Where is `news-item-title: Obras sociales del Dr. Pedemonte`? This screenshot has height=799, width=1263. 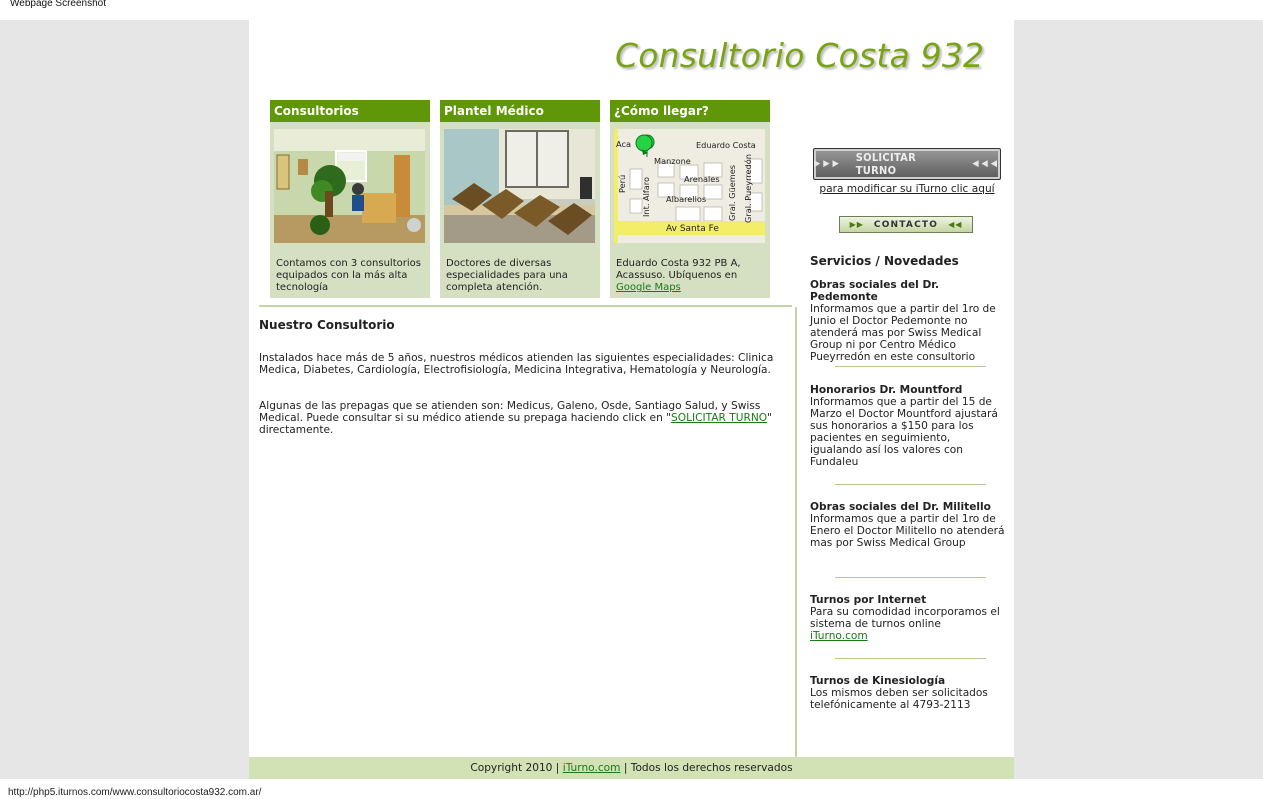
news-item-title: Obras sociales del Dr. Pedemonte is located at coordinates (875, 291).